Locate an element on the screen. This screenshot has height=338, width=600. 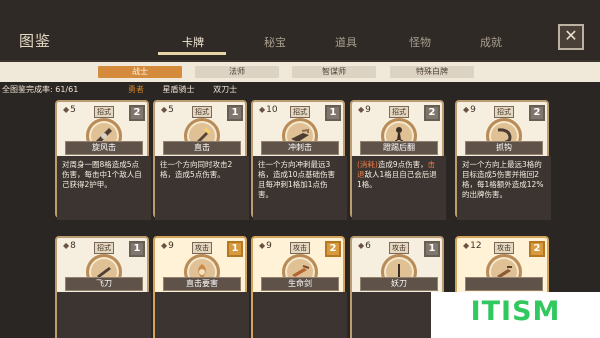
card-name: 飞刀 is located at coordinates (104, 284).